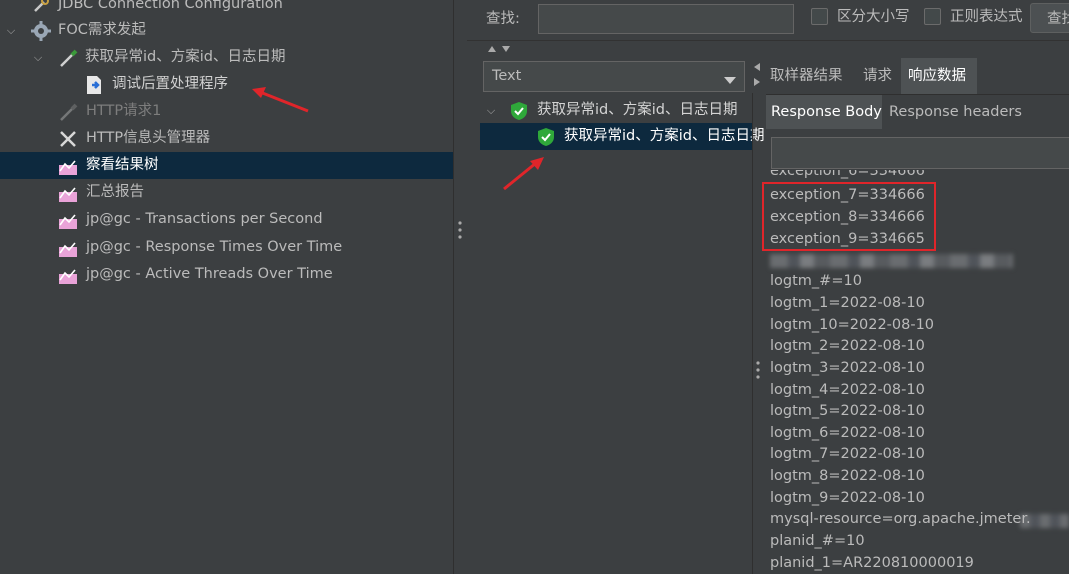 The height and width of the screenshot is (574, 1069). What do you see at coordinates (41, 7) in the screenshot?
I see `wrench-icon` at bounding box center [41, 7].